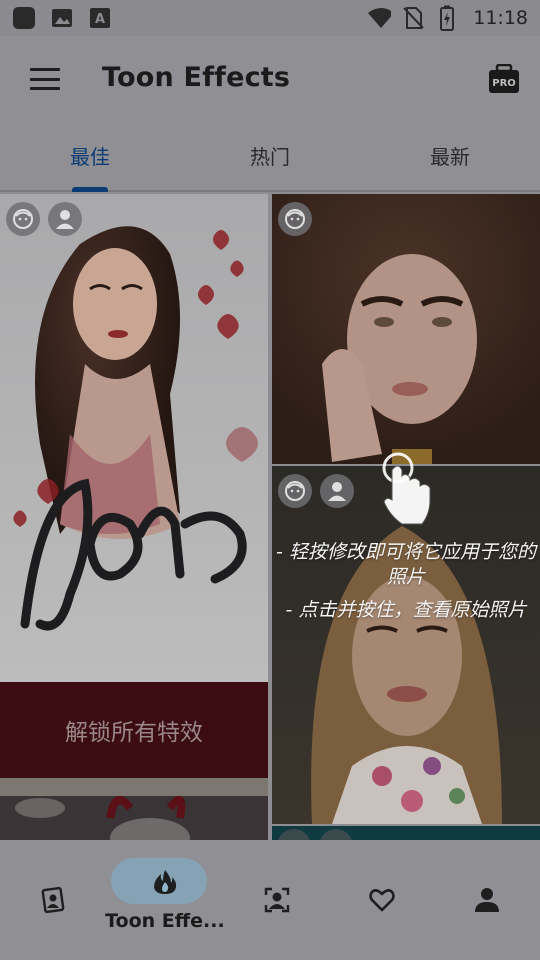 The width and height of the screenshot is (540, 960). I want to click on portrait-frame-icon, so click(52, 900).